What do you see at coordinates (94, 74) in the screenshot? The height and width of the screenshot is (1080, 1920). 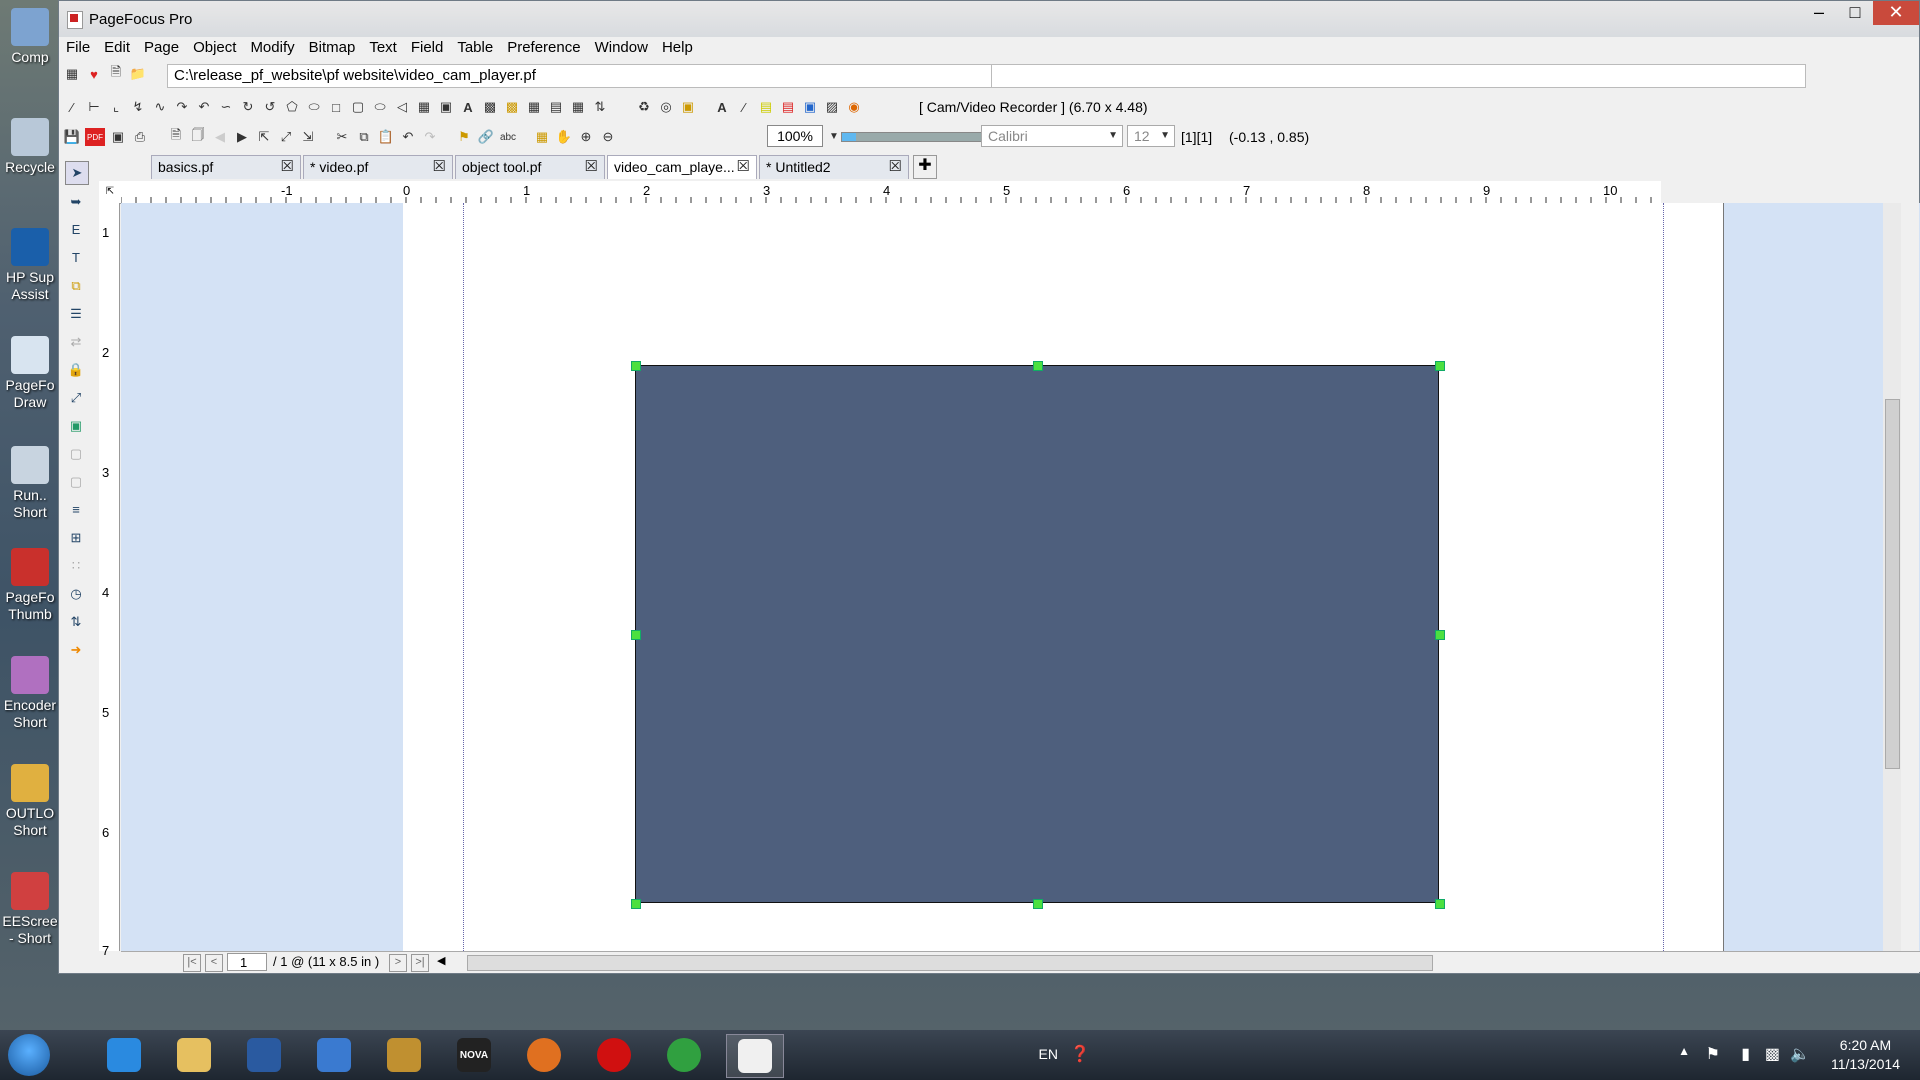 I see `favorite-heart-icon: ♥` at bounding box center [94, 74].